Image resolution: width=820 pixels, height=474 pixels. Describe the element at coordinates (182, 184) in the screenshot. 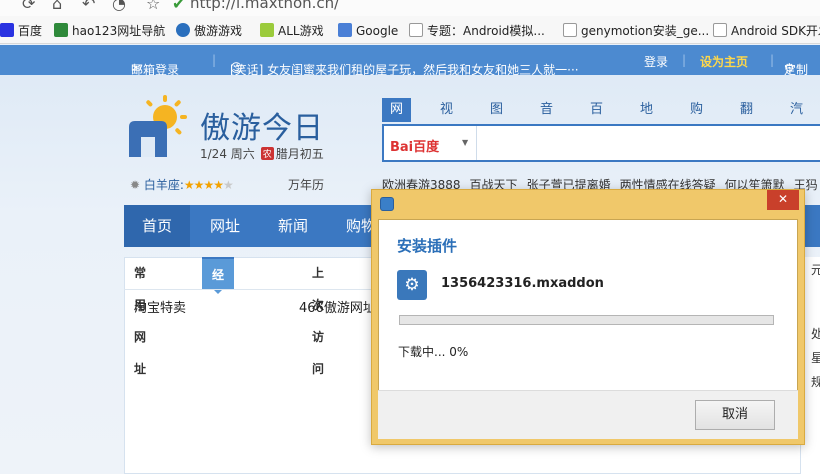

I see `horoscope-widget: ✹ 白羊座:★★★★★` at that location.